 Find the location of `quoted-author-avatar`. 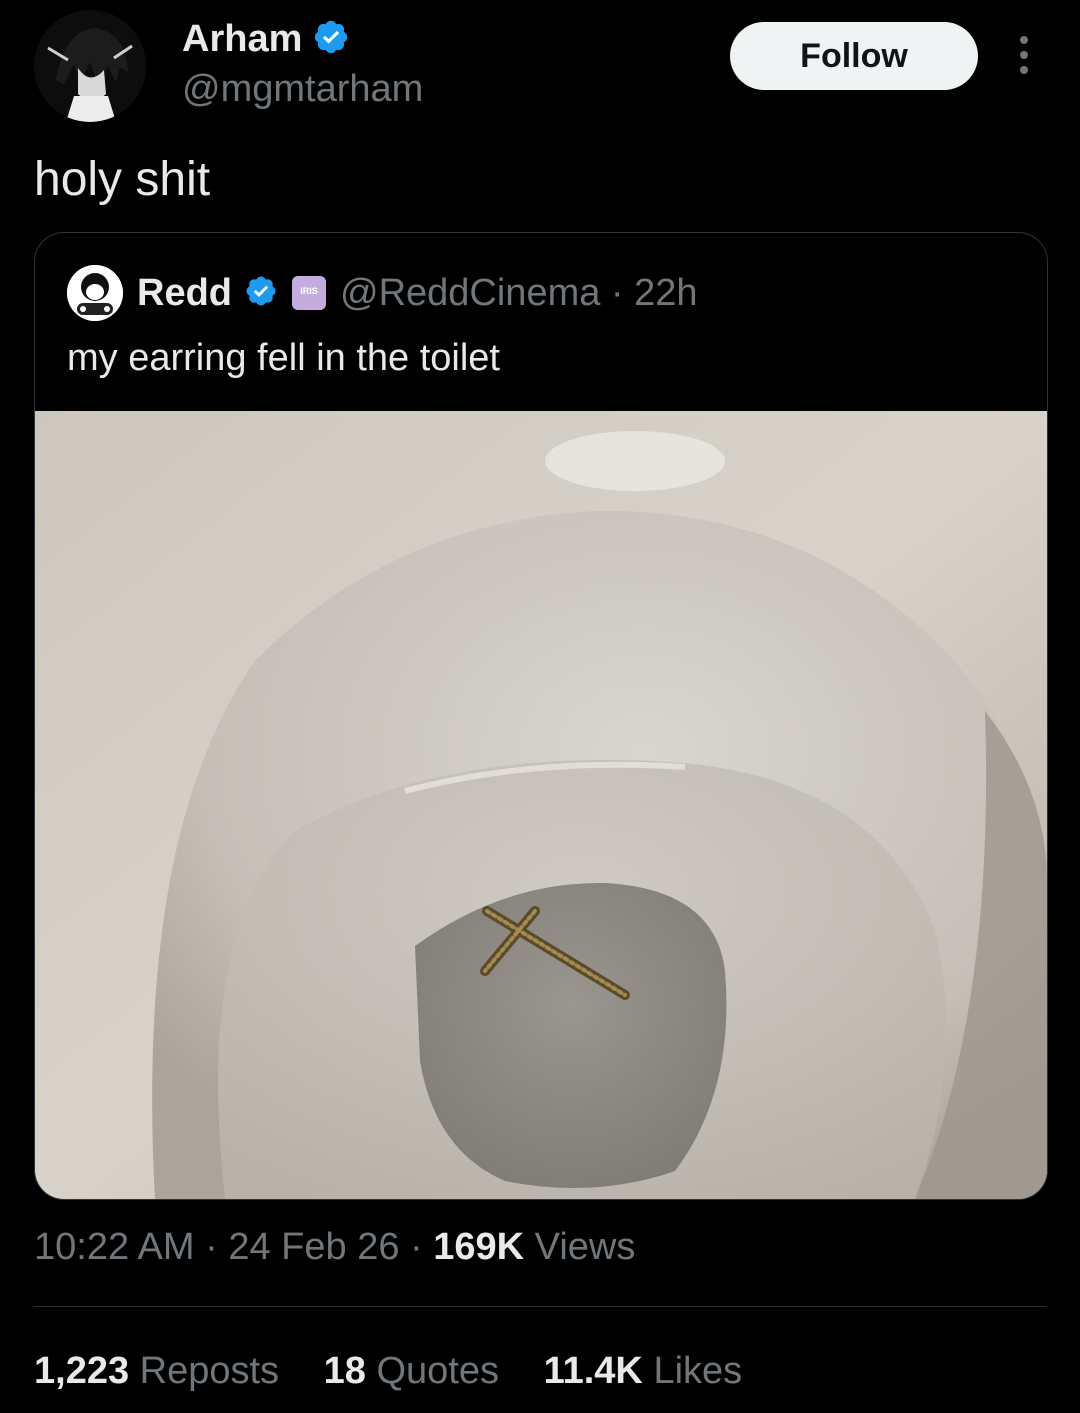

quoted-author-avatar is located at coordinates (95, 293).